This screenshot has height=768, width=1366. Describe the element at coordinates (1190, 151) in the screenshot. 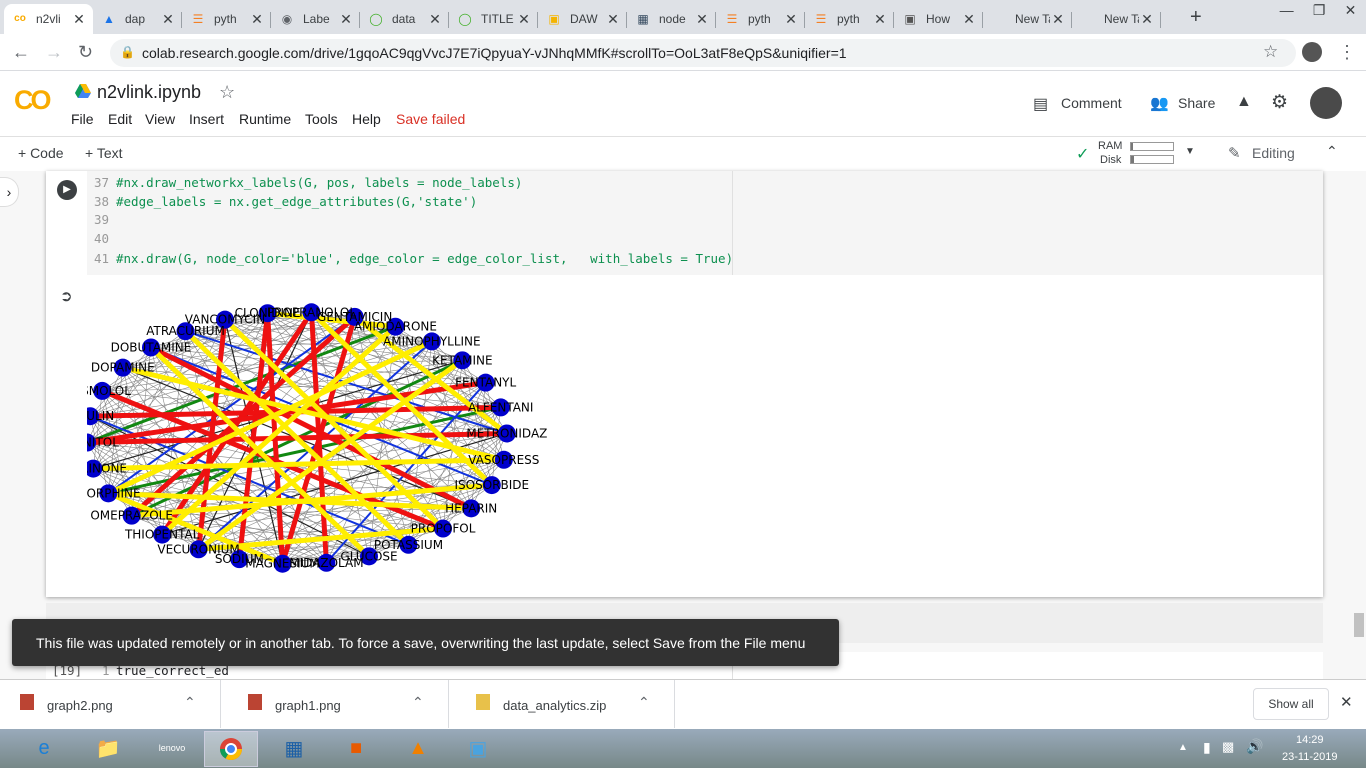

I see `resources-dropdown-icon: ▼` at that location.